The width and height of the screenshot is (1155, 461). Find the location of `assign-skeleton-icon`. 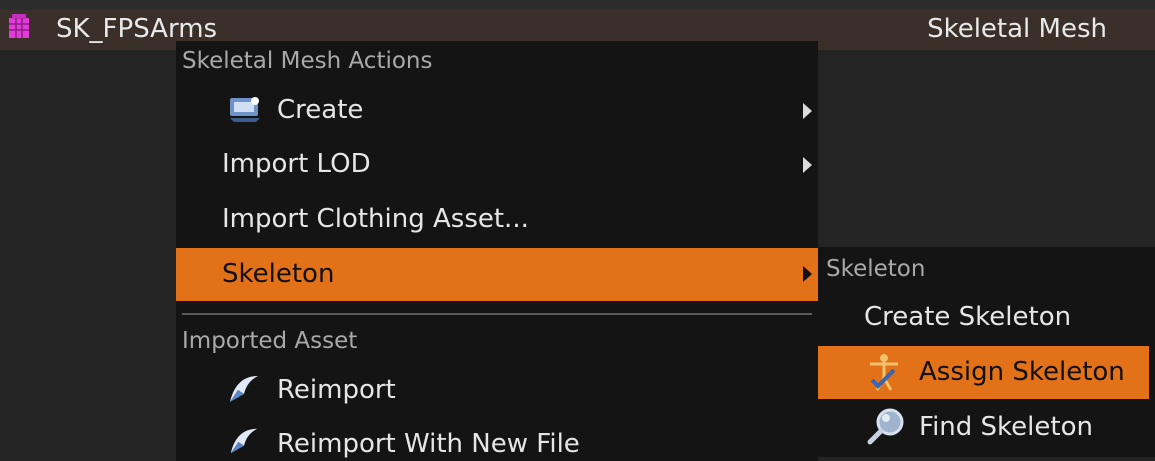

assign-skeleton-icon is located at coordinates (884, 372).